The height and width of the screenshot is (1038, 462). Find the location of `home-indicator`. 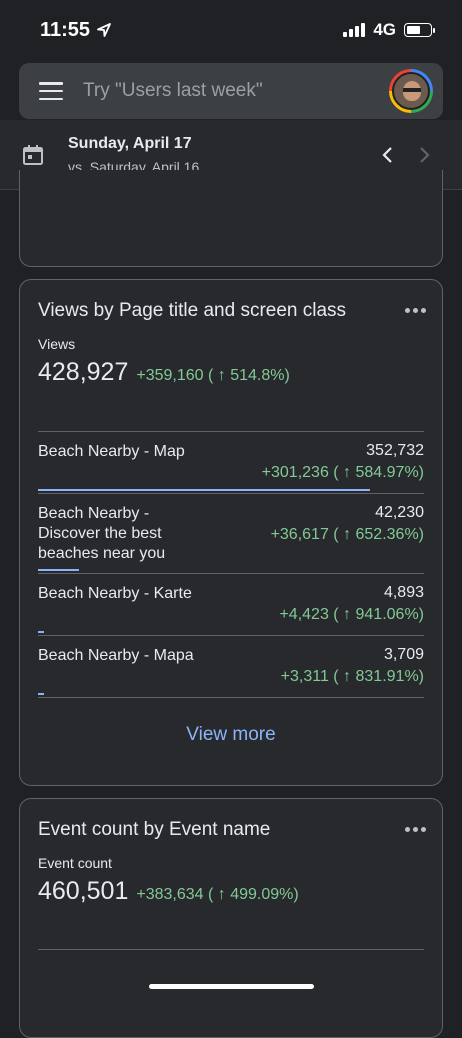

home-indicator is located at coordinates (231, 986).